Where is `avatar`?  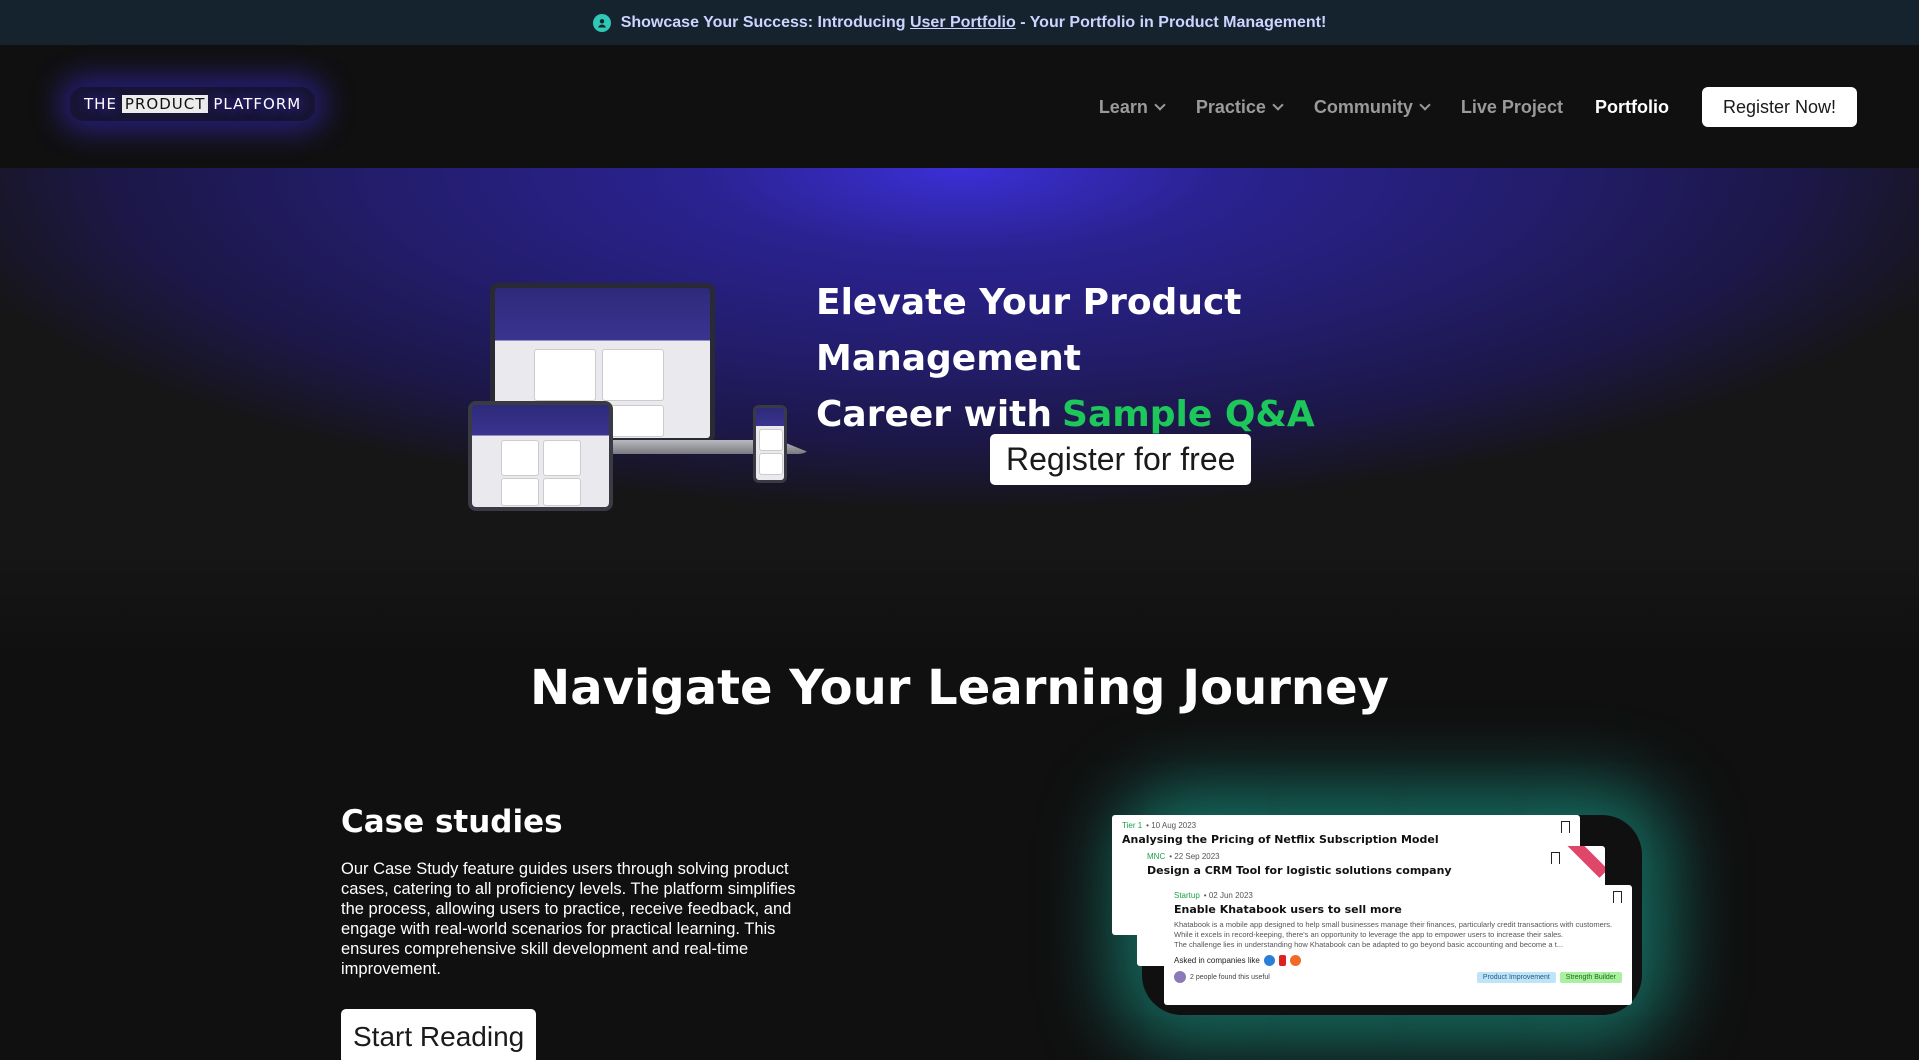 avatar is located at coordinates (1180, 977).